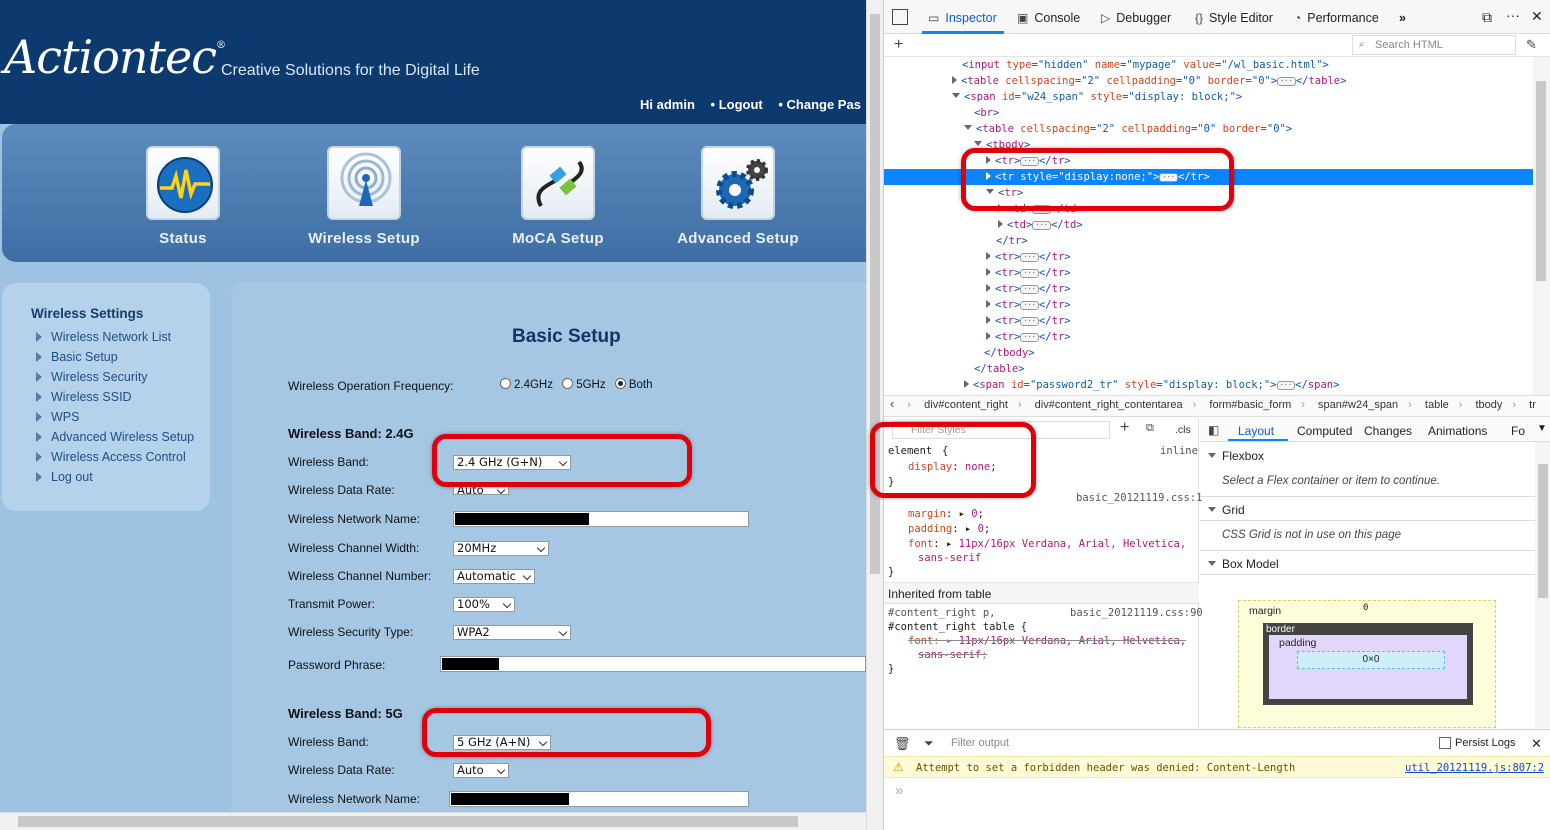  I want to click on breadcrumb-item: tr, so click(1532, 405).